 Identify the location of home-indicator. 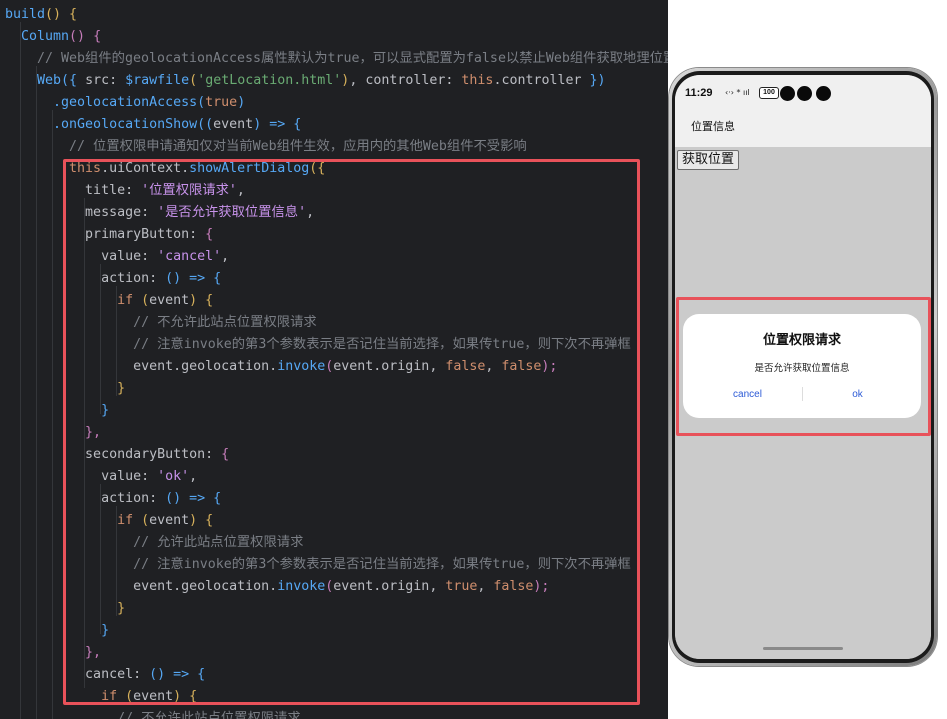
(803, 648).